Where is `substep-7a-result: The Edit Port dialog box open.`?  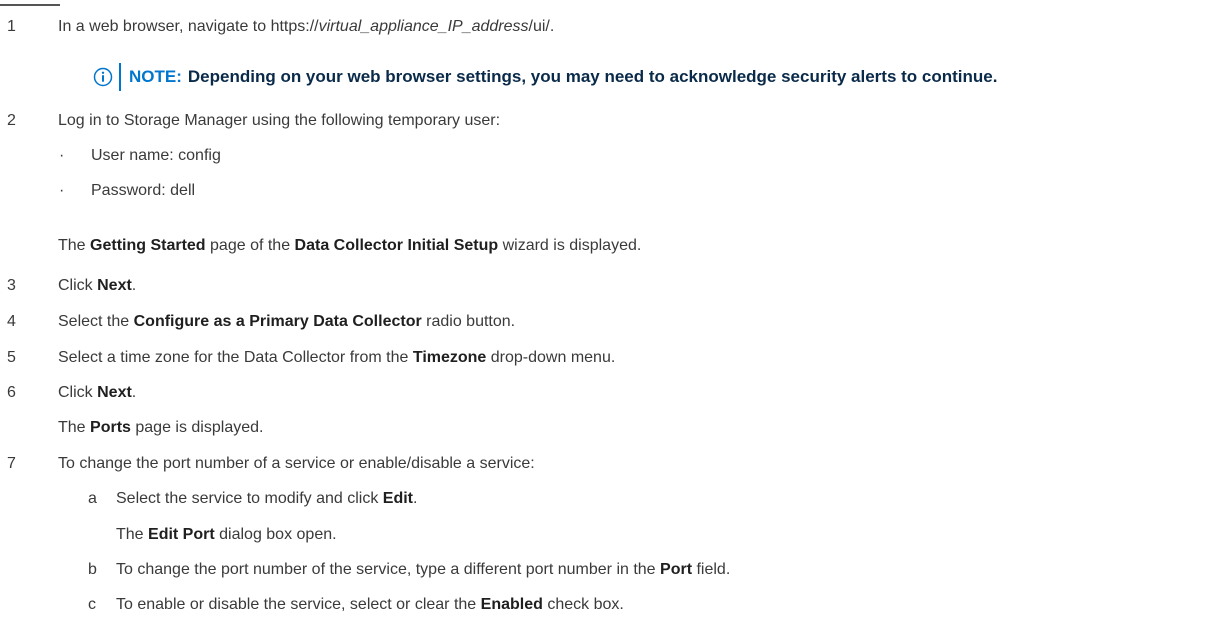 substep-7a-result: The Edit Port dialog box open. is located at coordinates (226, 534).